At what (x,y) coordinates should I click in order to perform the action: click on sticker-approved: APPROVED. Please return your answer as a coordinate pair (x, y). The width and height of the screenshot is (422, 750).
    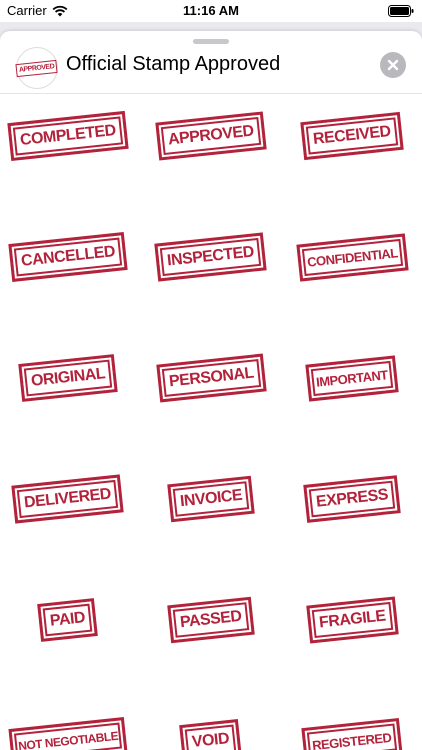
    Looking at the image, I should click on (211, 136).